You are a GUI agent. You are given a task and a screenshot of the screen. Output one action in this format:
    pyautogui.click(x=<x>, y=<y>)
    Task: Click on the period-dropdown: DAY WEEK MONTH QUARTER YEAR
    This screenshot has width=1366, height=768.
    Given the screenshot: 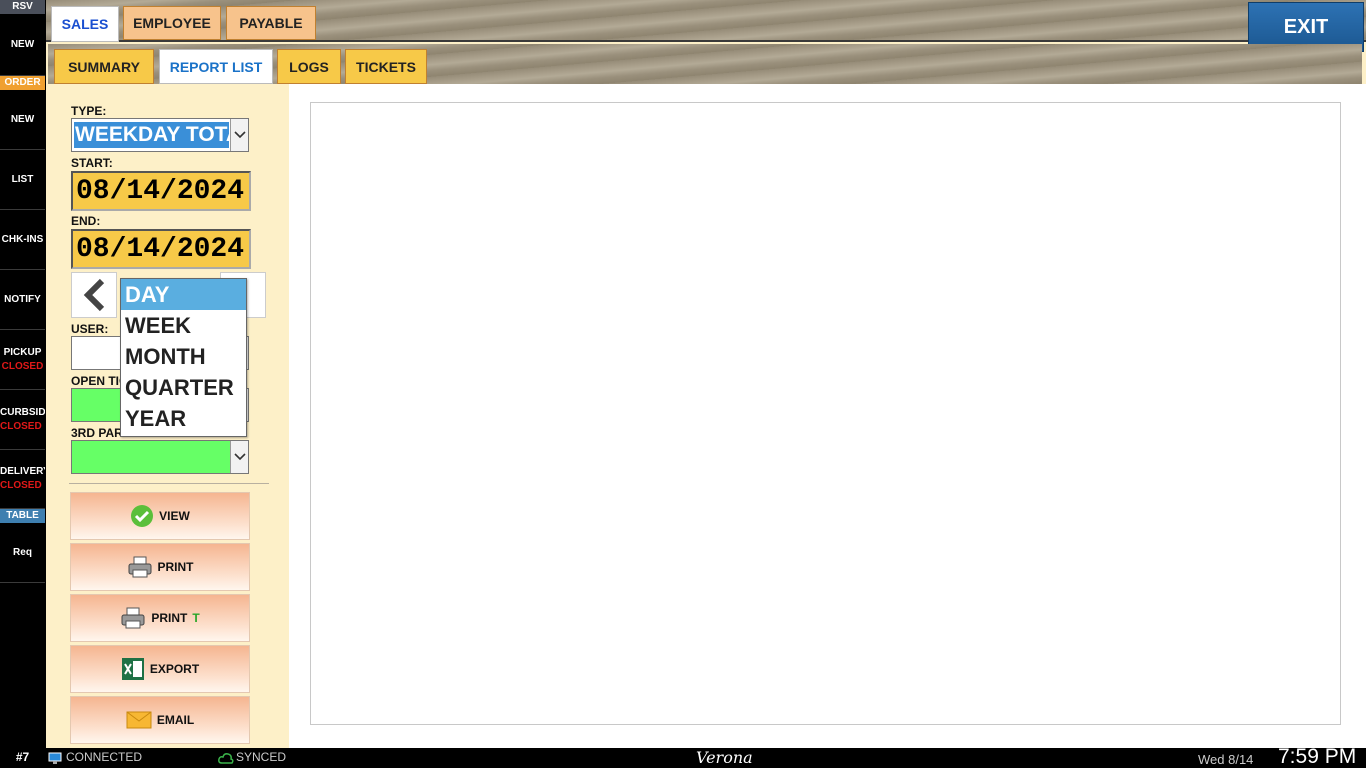 What is the action you would take?
    pyautogui.click(x=183, y=357)
    